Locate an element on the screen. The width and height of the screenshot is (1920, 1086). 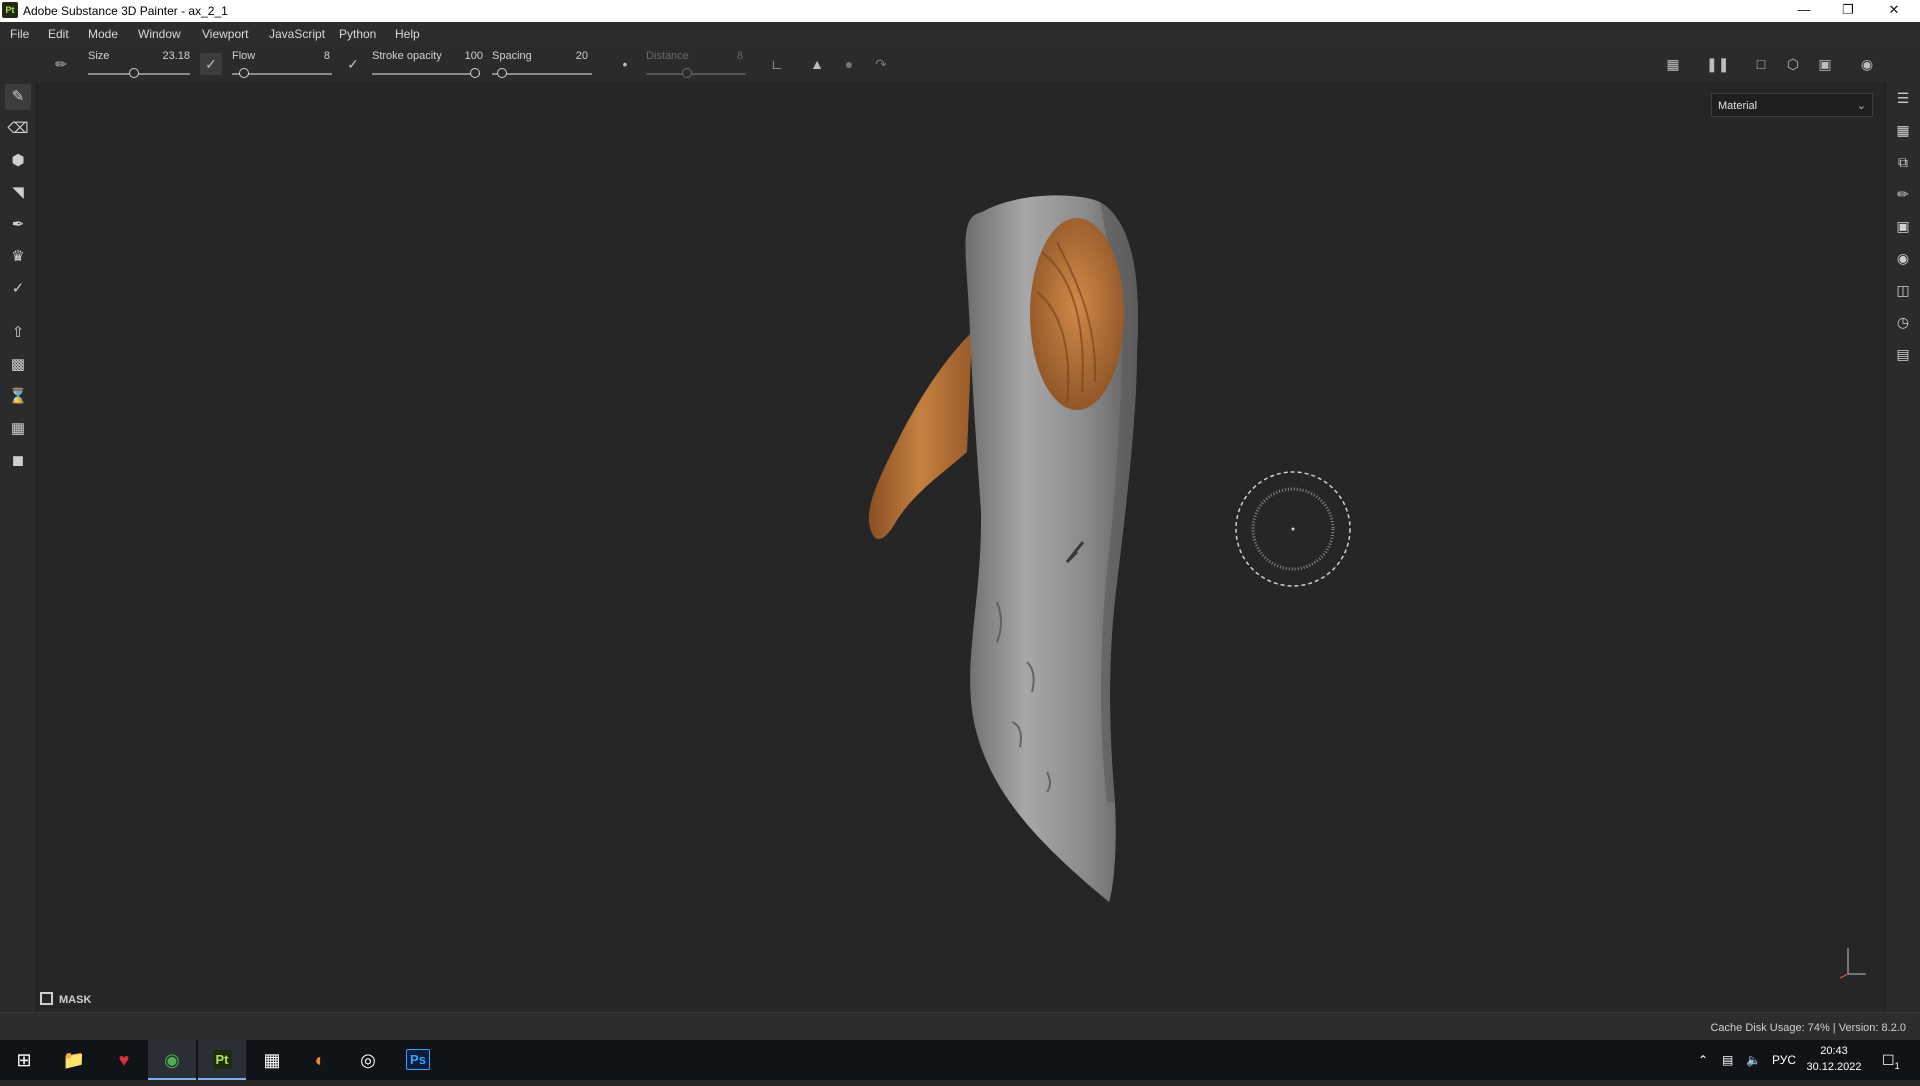
window-title: Adobe Substance 3D Painter - ax_2_1 is located at coordinates (125, 11).